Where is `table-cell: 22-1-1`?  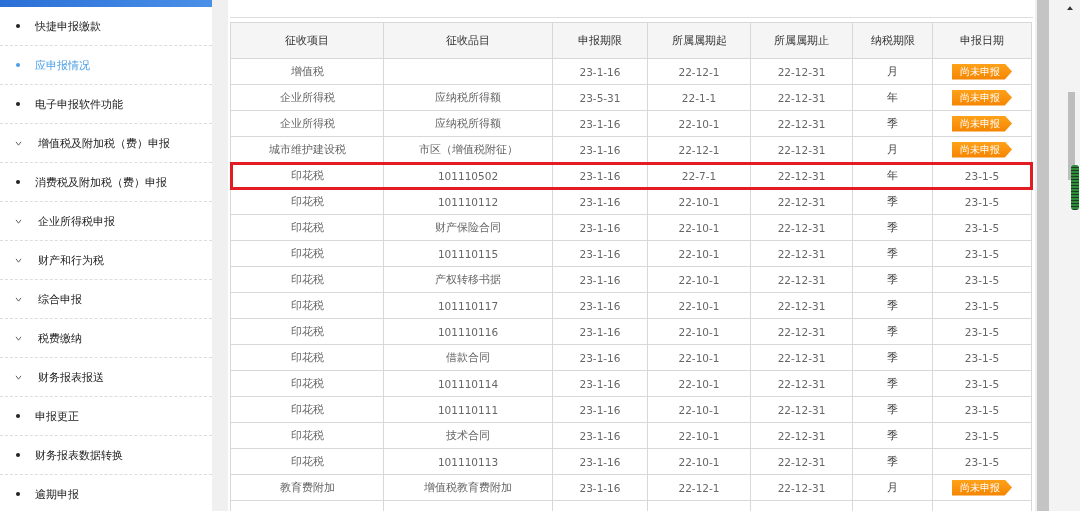
table-cell: 22-1-1 is located at coordinates (699, 97).